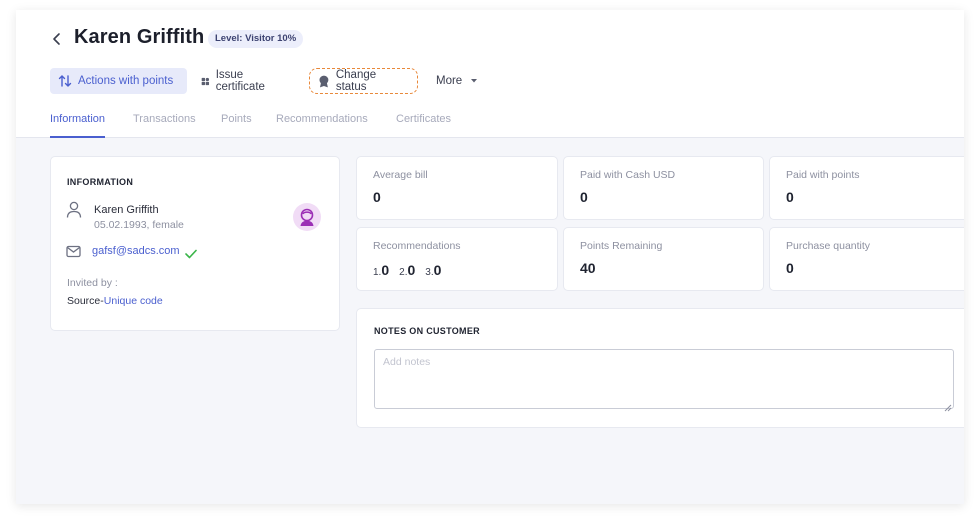 This screenshot has height=526, width=980. Describe the element at coordinates (126, 210) in the screenshot. I see `customer-name: Karen Griffith` at that location.